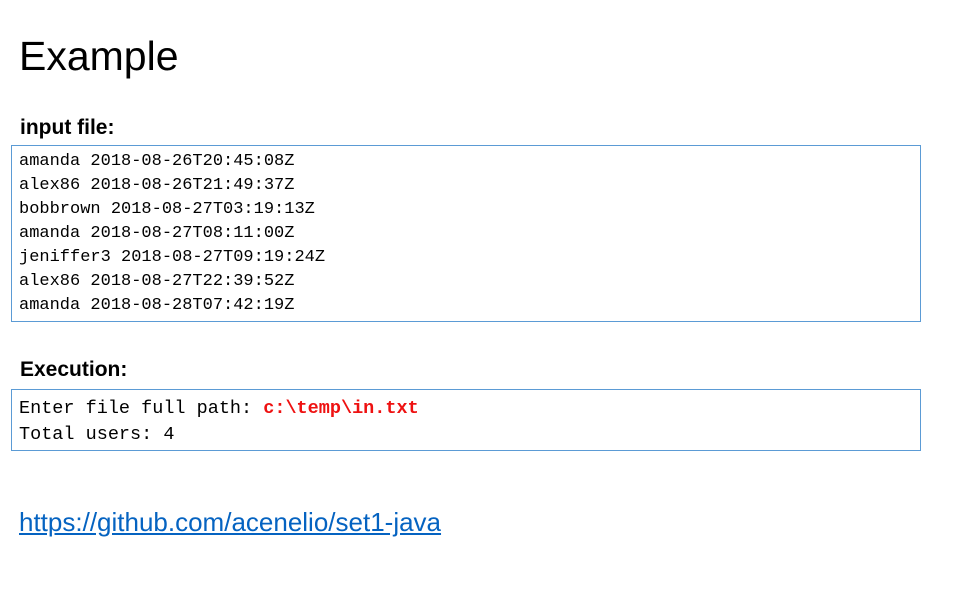 The height and width of the screenshot is (590, 953). What do you see at coordinates (466, 409) in the screenshot?
I see `execution-prompt-line: Enter file full path: c:\temp\in.txt` at bounding box center [466, 409].